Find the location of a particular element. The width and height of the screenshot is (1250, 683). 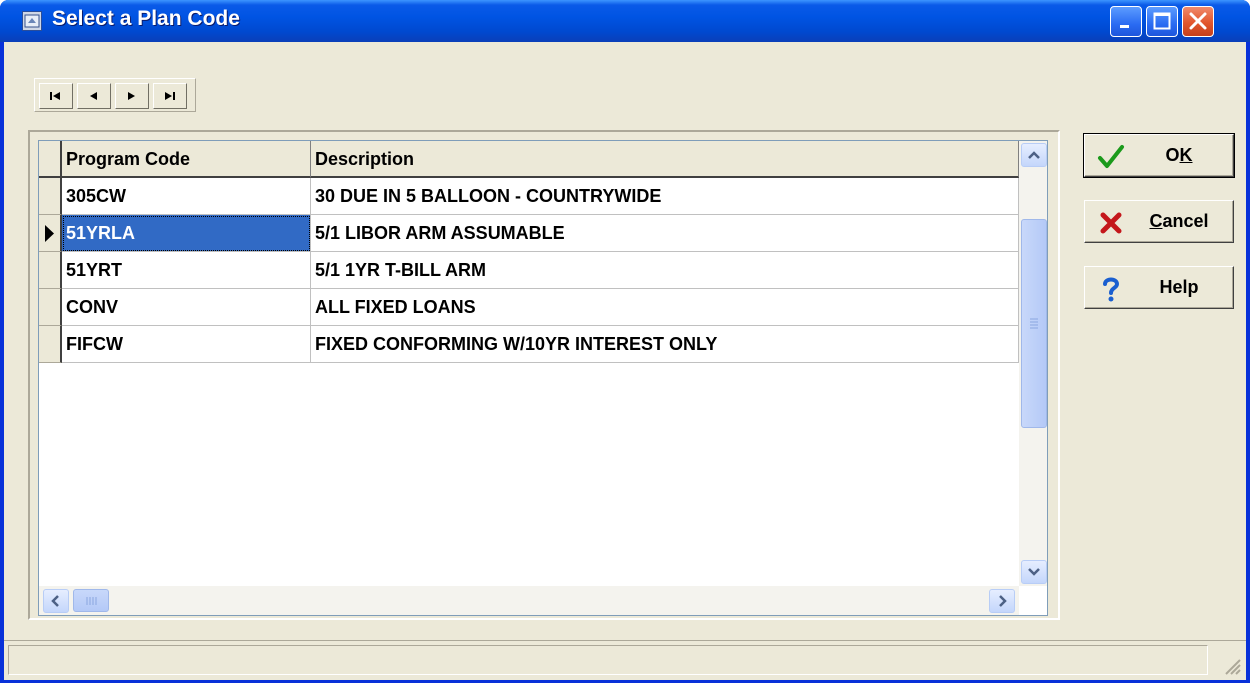

prior-record-button is located at coordinates (94, 96).